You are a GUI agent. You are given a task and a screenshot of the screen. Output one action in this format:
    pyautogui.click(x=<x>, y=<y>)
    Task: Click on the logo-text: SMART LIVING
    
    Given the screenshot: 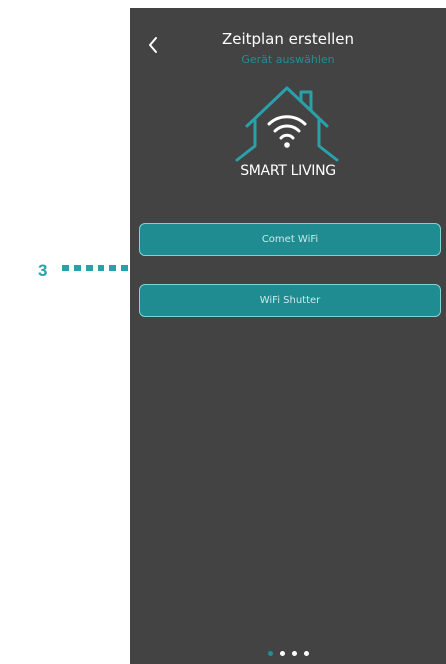 What is the action you would take?
    pyautogui.click(x=288, y=171)
    